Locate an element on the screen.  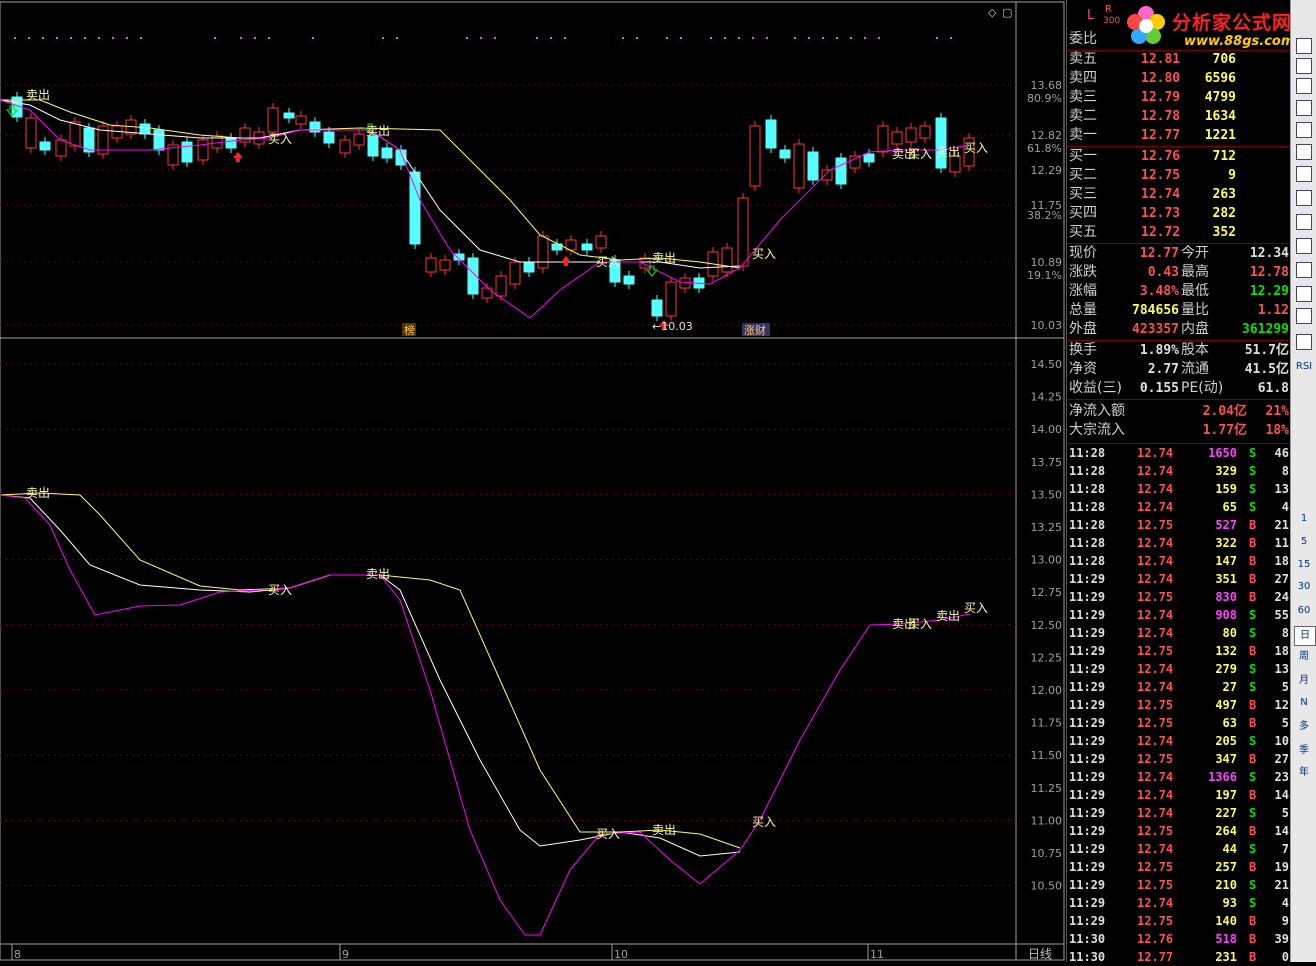
ask-volume: 4799 is located at coordinates (1220, 97).